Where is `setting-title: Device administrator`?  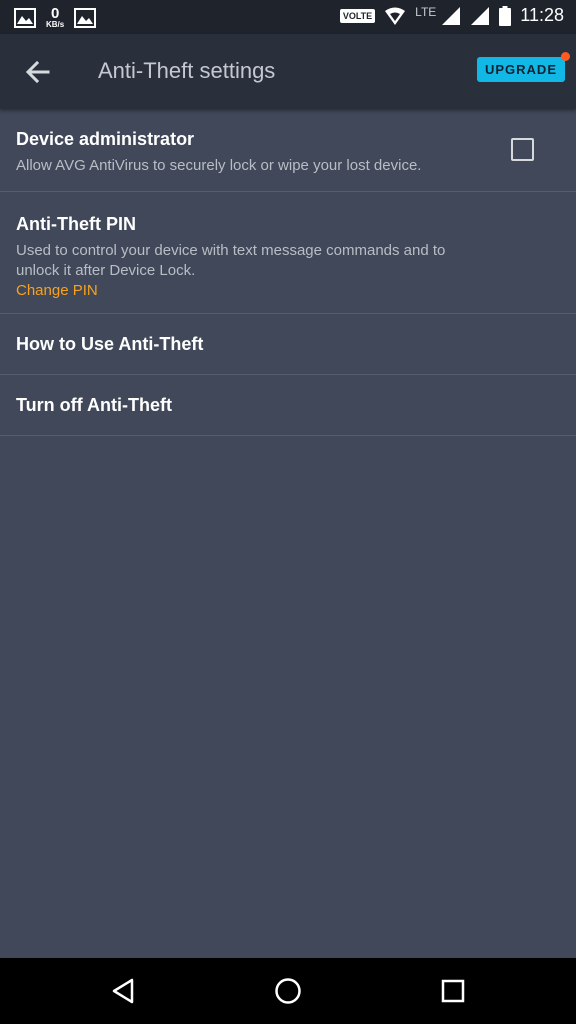
setting-title: Device administrator is located at coordinates (105, 139).